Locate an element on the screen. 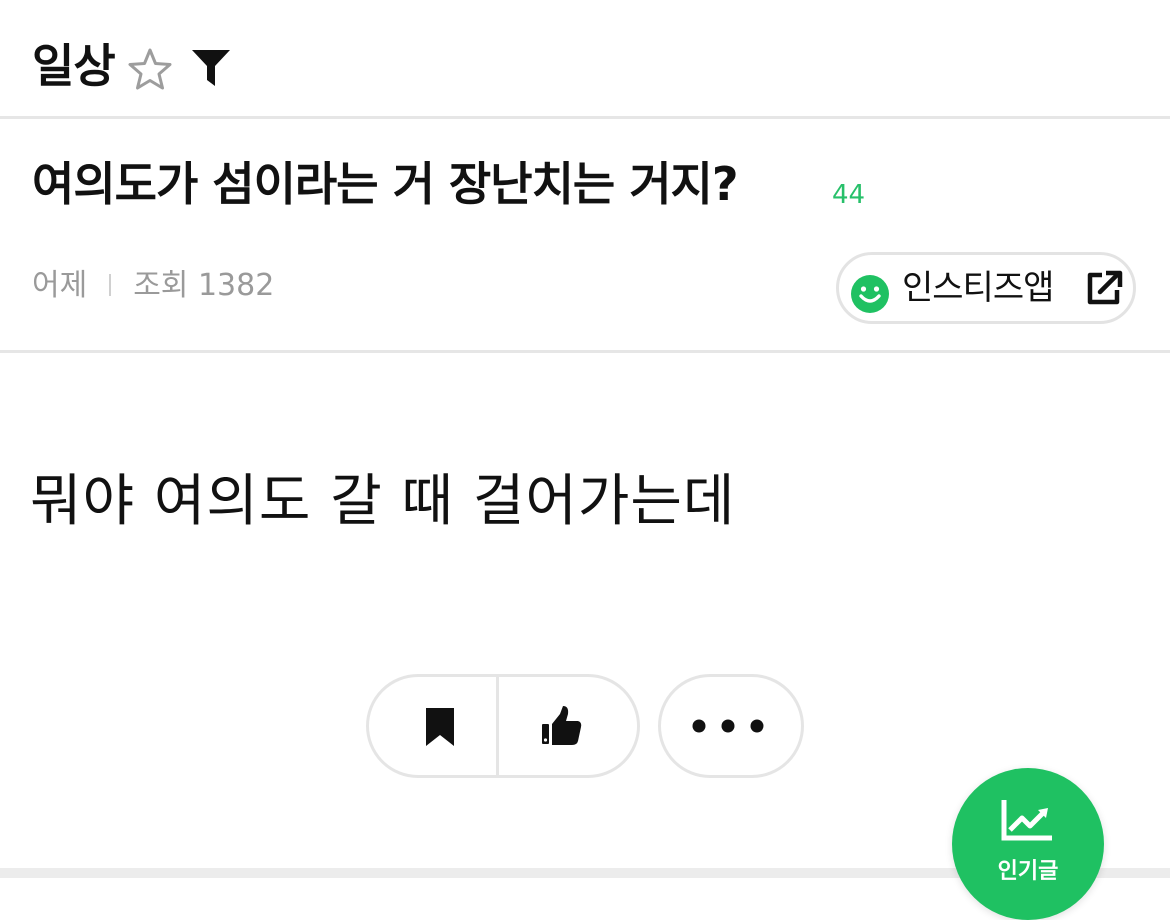  smile-icon is located at coordinates (870, 294).